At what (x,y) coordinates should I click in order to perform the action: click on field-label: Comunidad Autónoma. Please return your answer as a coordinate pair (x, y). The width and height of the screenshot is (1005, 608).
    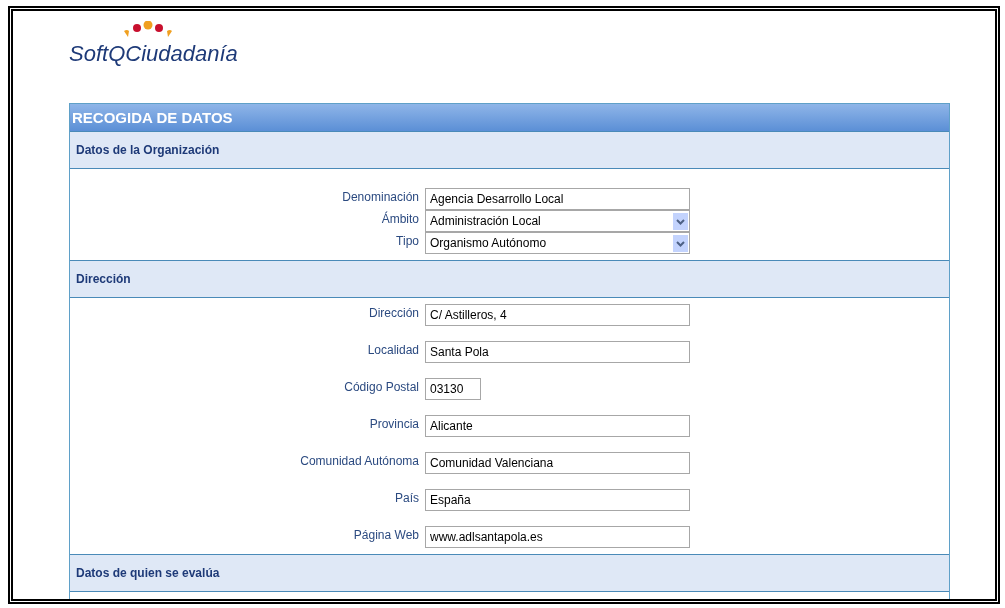
    Looking at the image, I should click on (359, 461).